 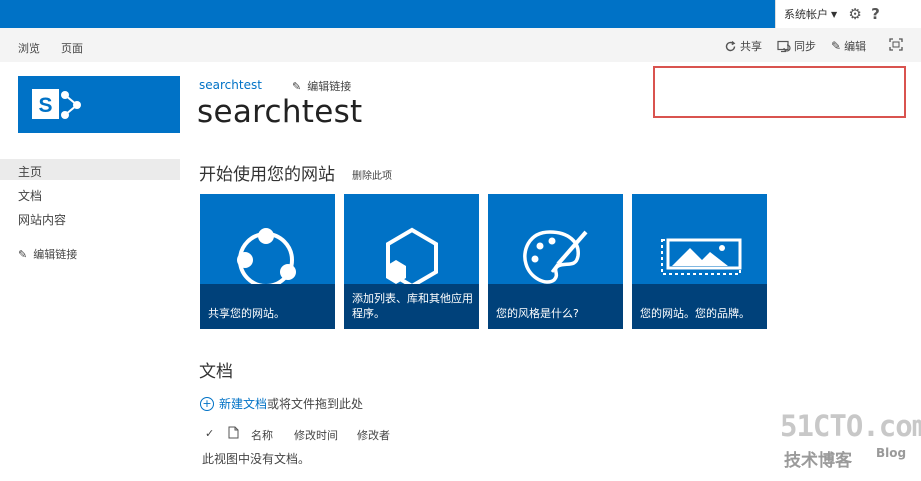 What do you see at coordinates (262, 435) in the screenshot?
I see `column-name: 名称` at bounding box center [262, 435].